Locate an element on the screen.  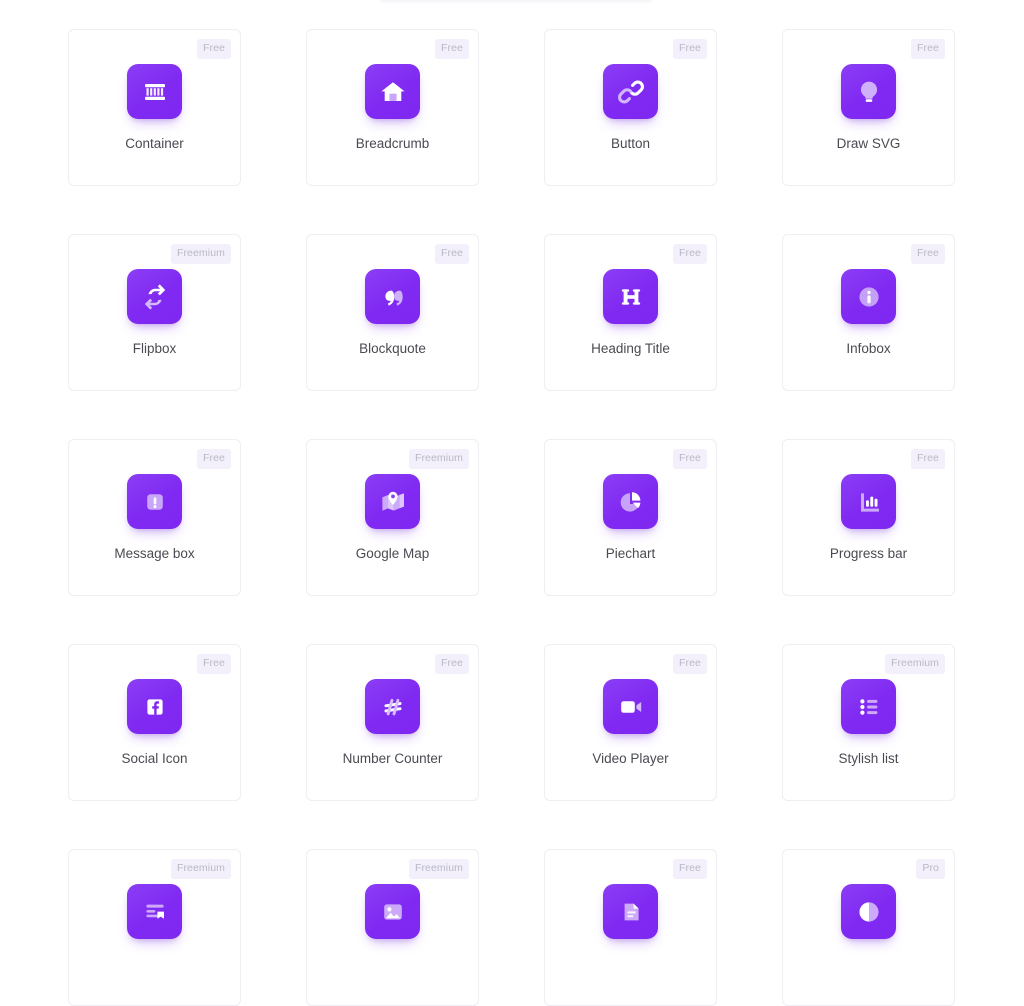
widget-card-partial-4: Pro is located at coordinates (868, 927).